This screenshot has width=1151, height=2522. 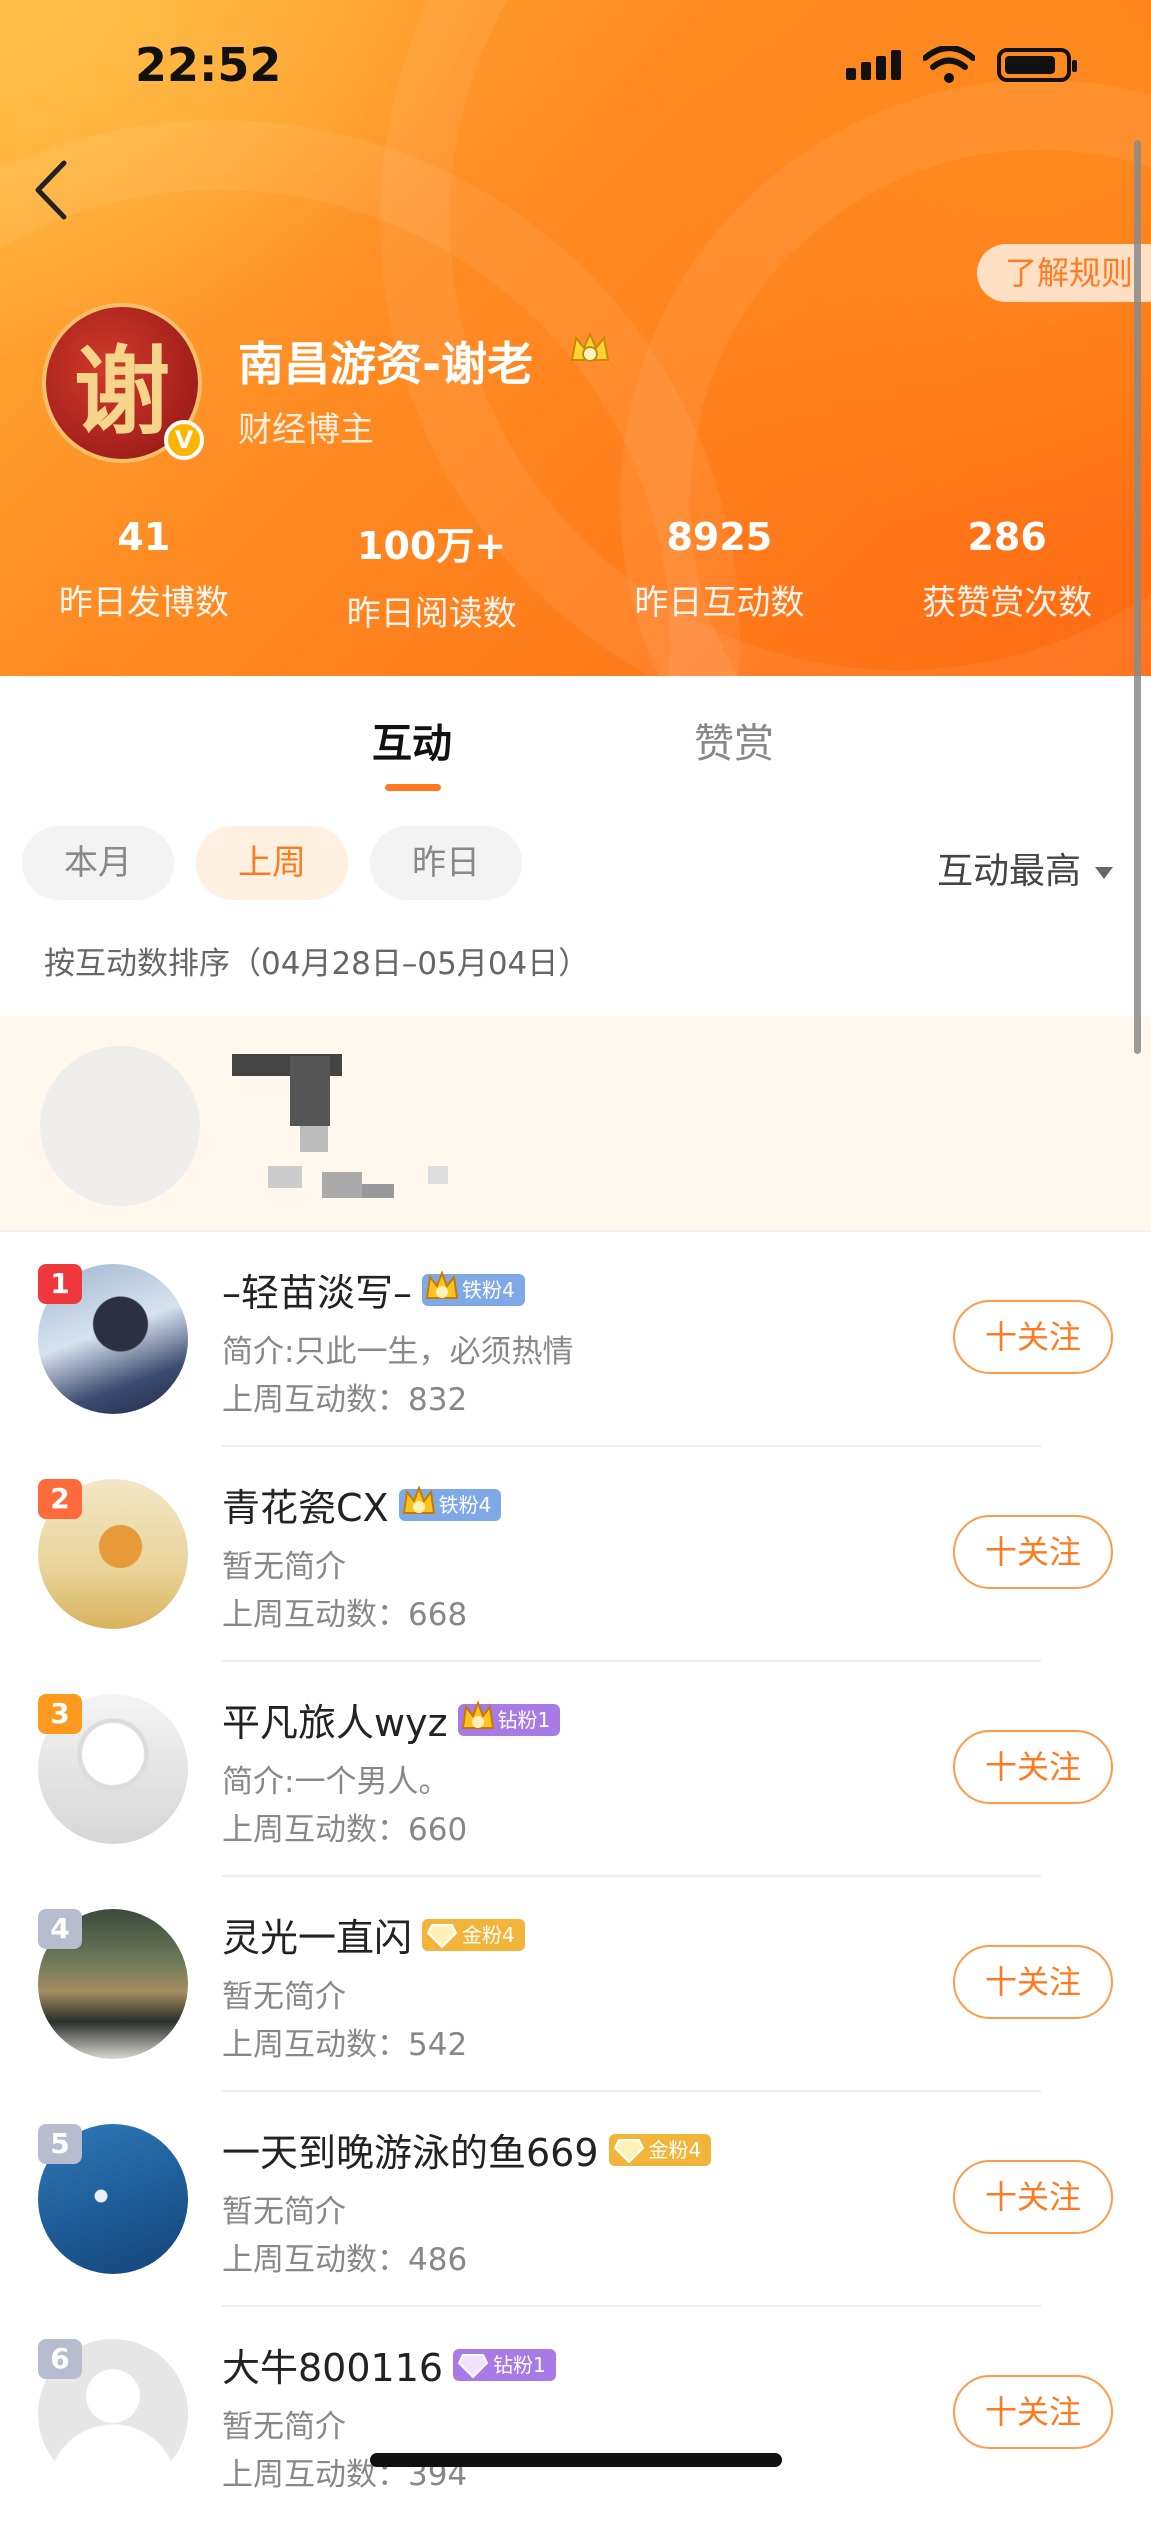 What do you see at coordinates (60, 1499) in the screenshot?
I see `rank-badge: 2` at bounding box center [60, 1499].